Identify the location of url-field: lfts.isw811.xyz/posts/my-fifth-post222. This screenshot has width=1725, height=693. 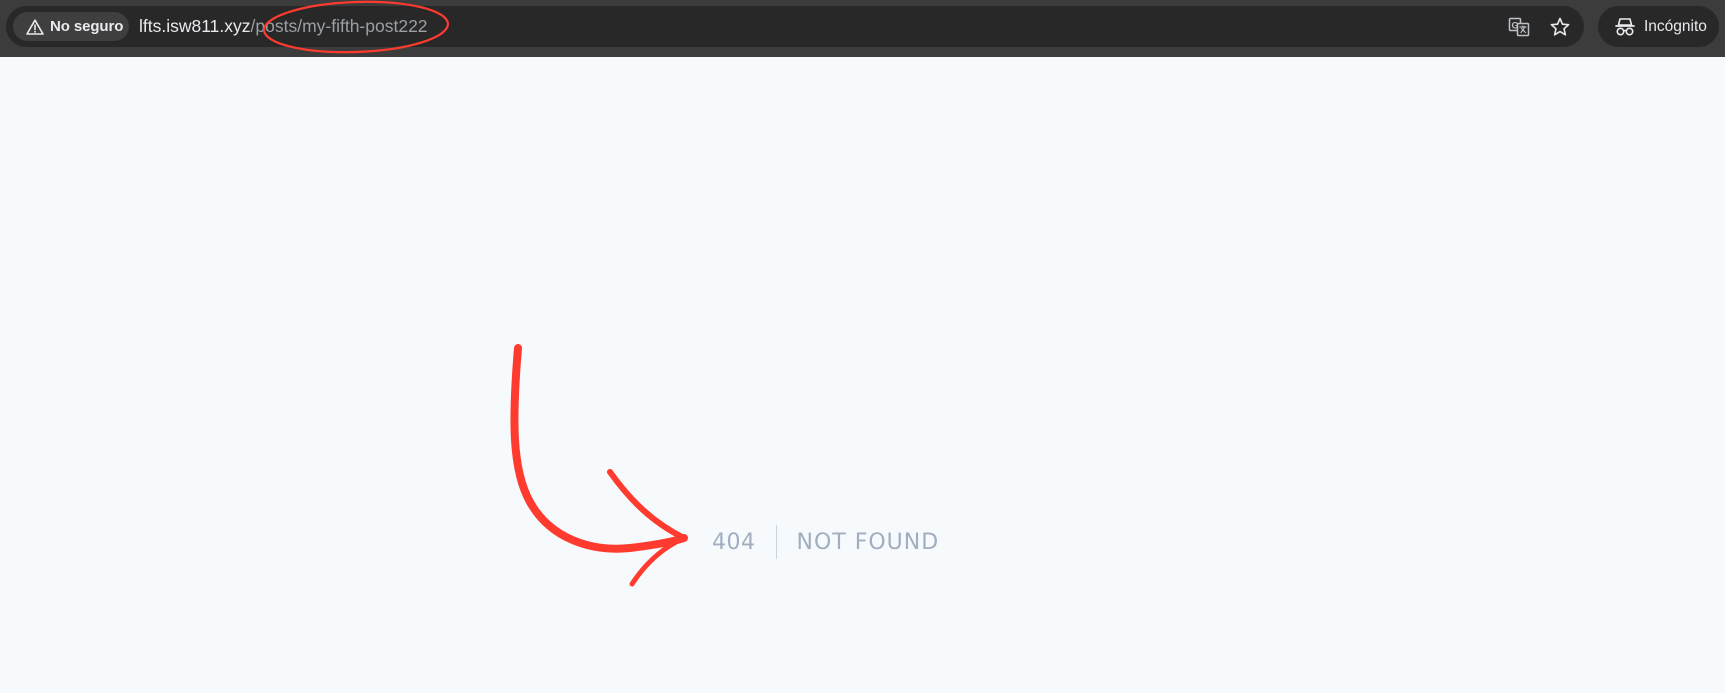
(283, 26).